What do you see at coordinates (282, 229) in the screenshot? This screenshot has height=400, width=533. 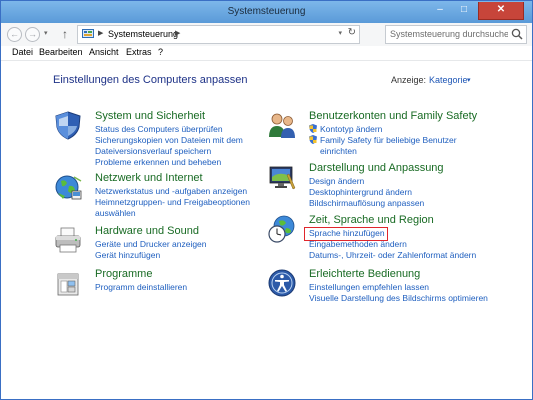 I see `clock-globe-icon` at bounding box center [282, 229].